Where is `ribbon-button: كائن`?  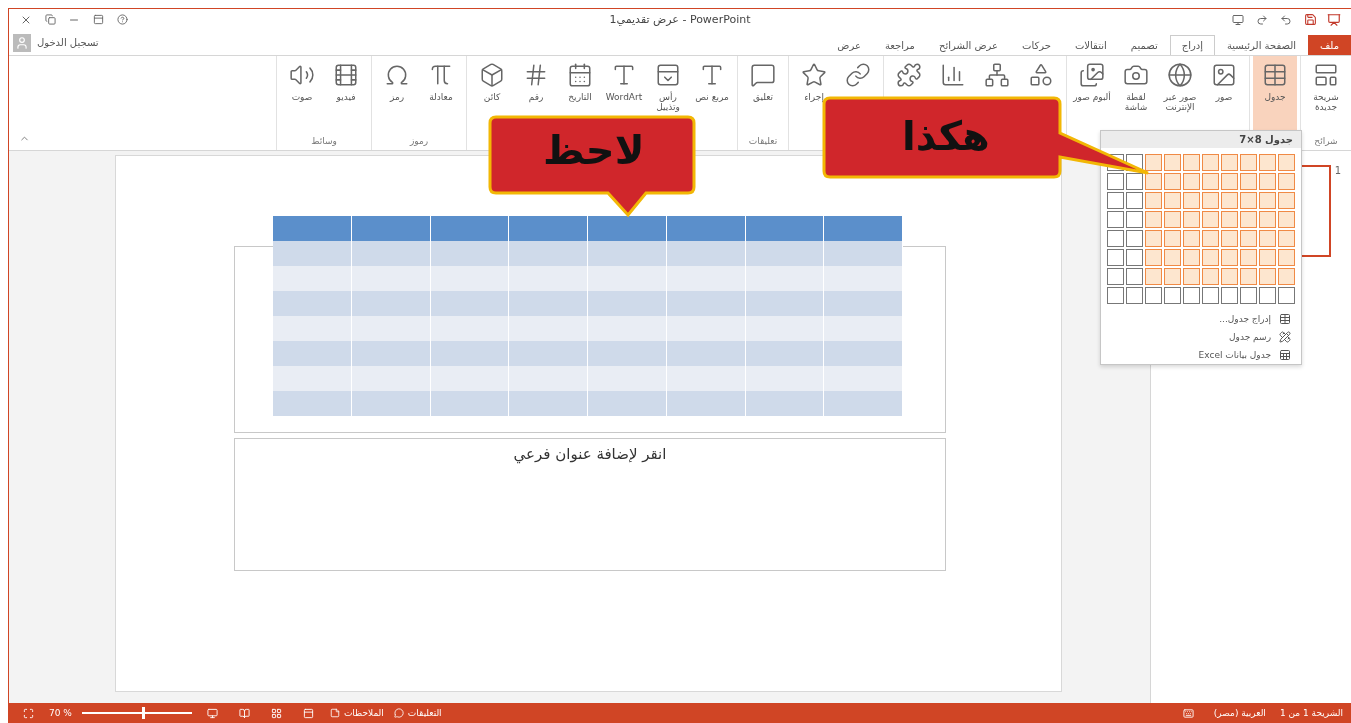
ribbon-button: كائن is located at coordinates (492, 96).